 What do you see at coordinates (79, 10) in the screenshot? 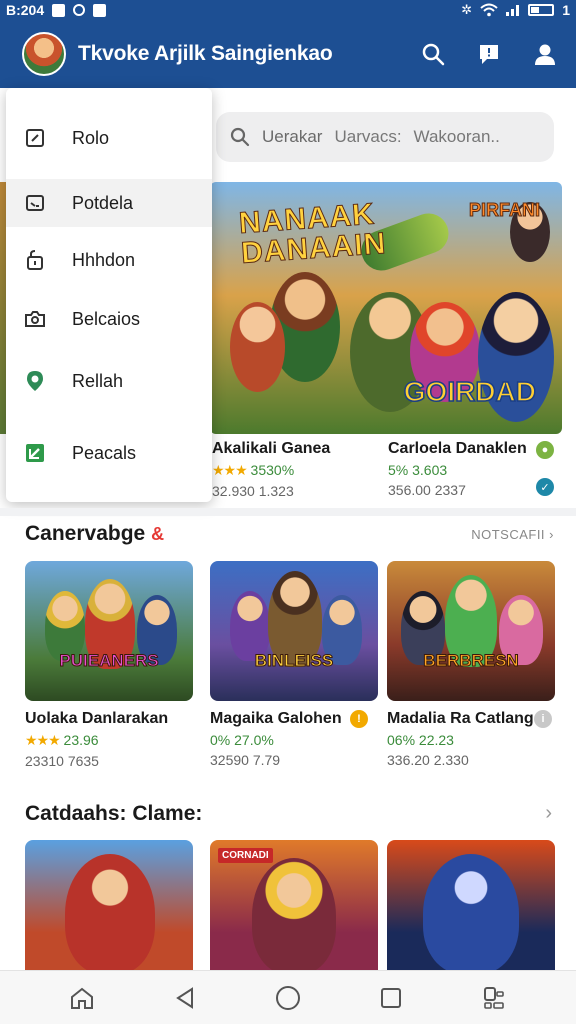
I see `sync-icon` at bounding box center [79, 10].